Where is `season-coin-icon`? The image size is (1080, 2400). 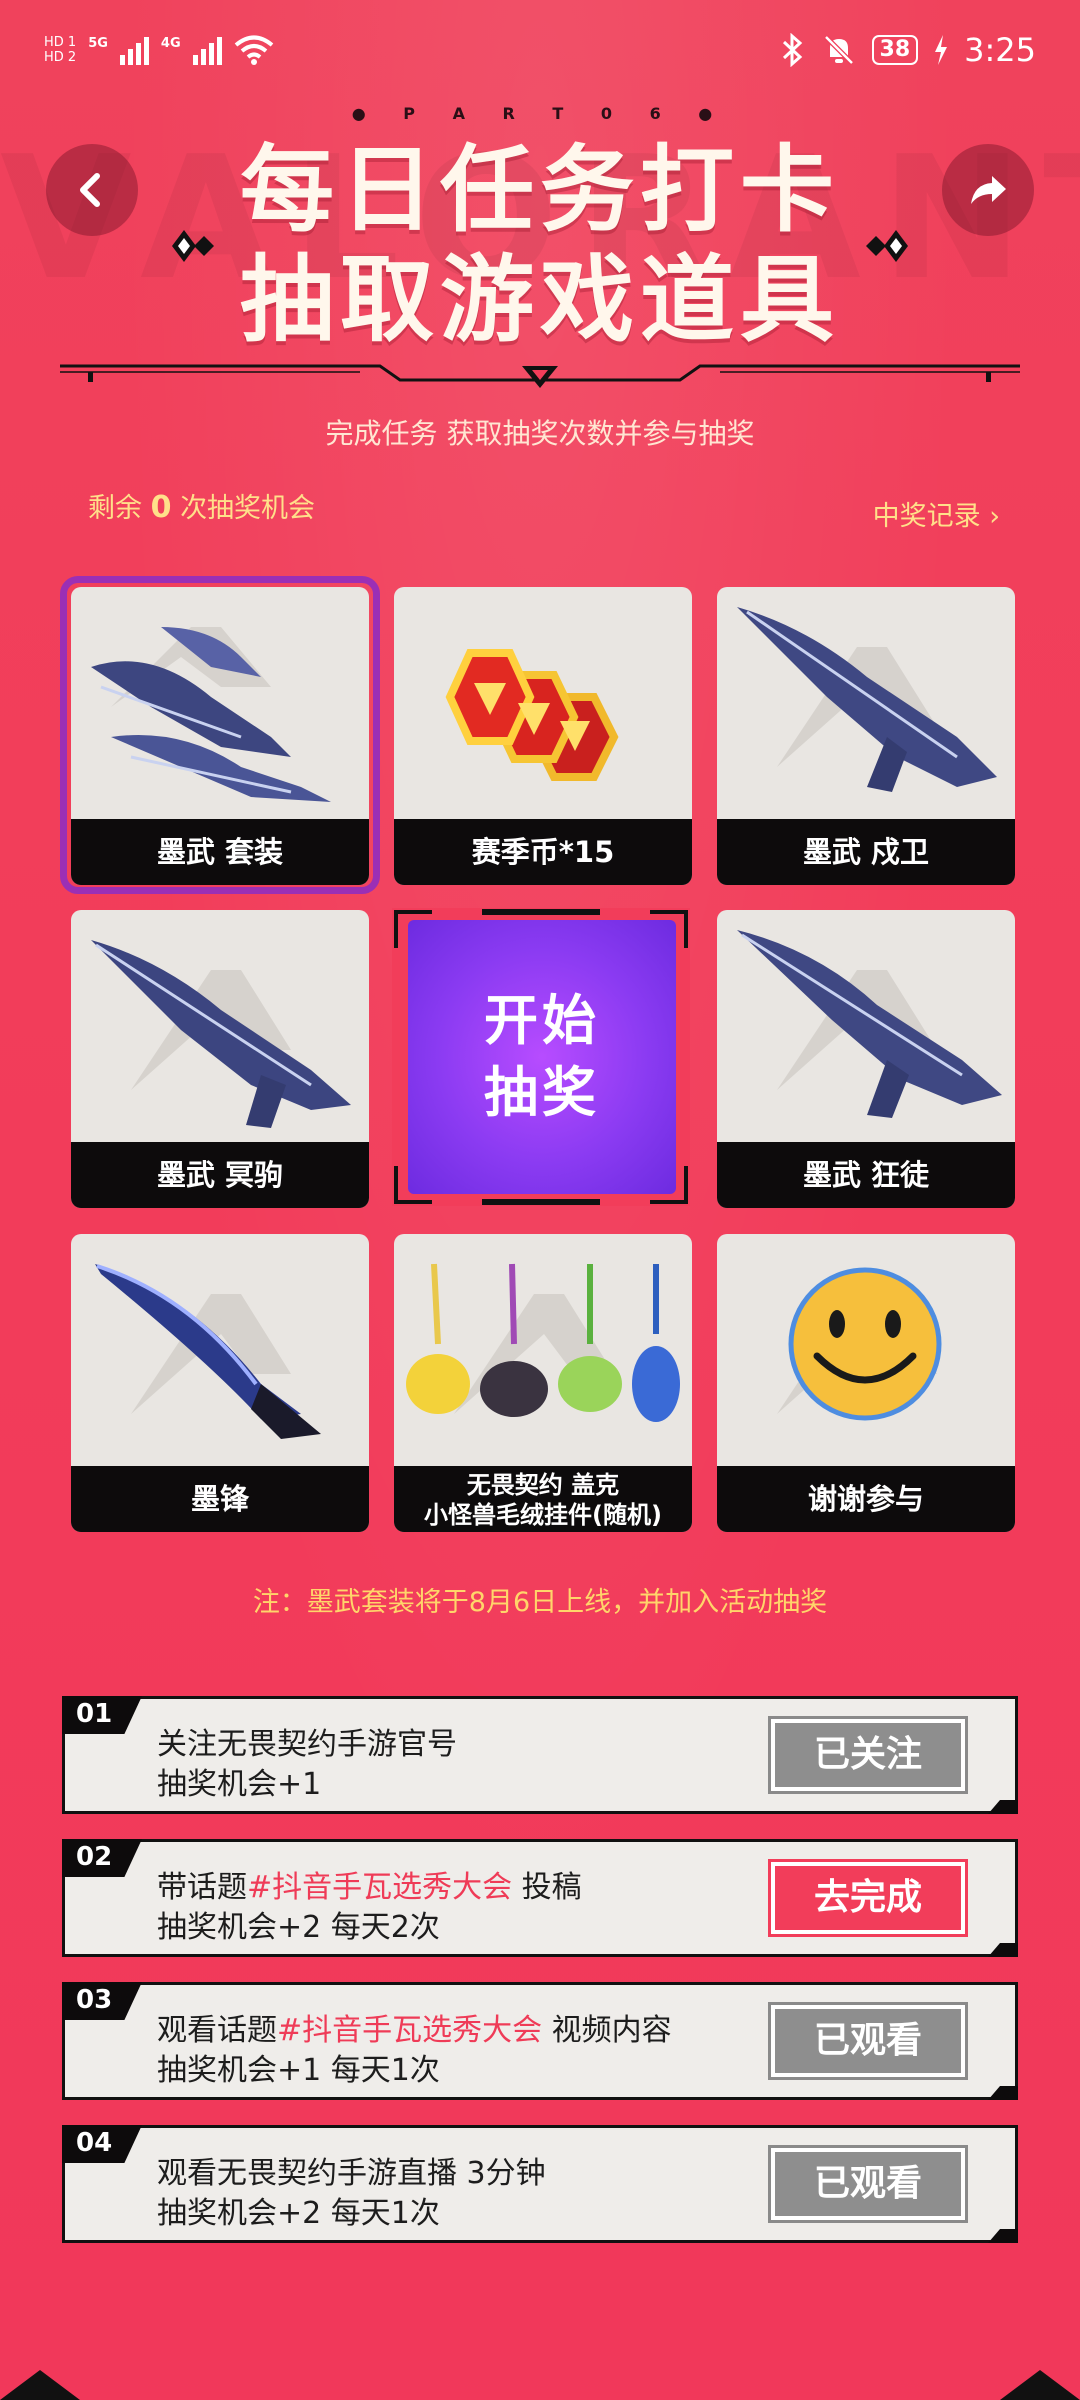
season-coin-icon is located at coordinates (532, 715).